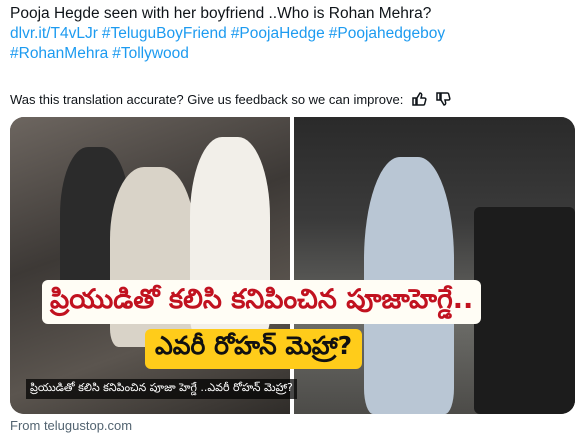 The width and height of the screenshot is (584, 435). What do you see at coordinates (164, 33) in the screenshot?
I see `hashtag: #TeluguBoyFriend` at bounding box center [164, 33].